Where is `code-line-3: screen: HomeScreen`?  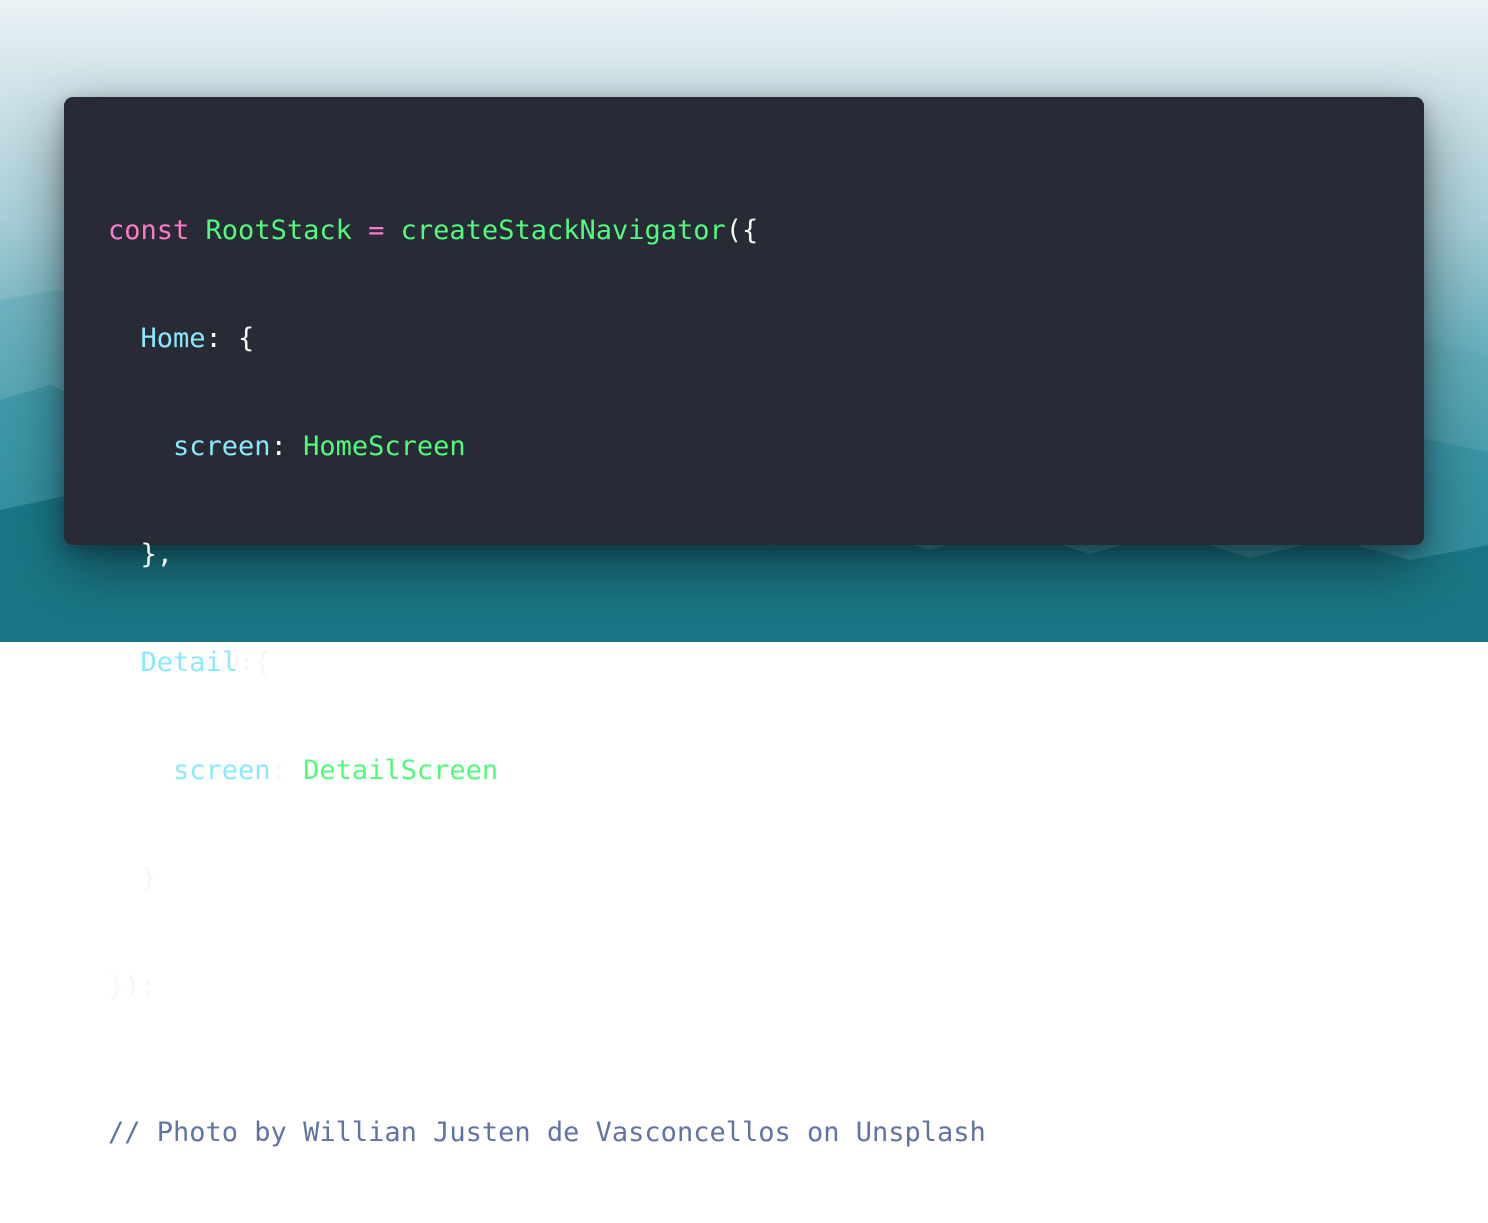 code-line-3: screen: HomeScreen is located at coordinates (547, 447).